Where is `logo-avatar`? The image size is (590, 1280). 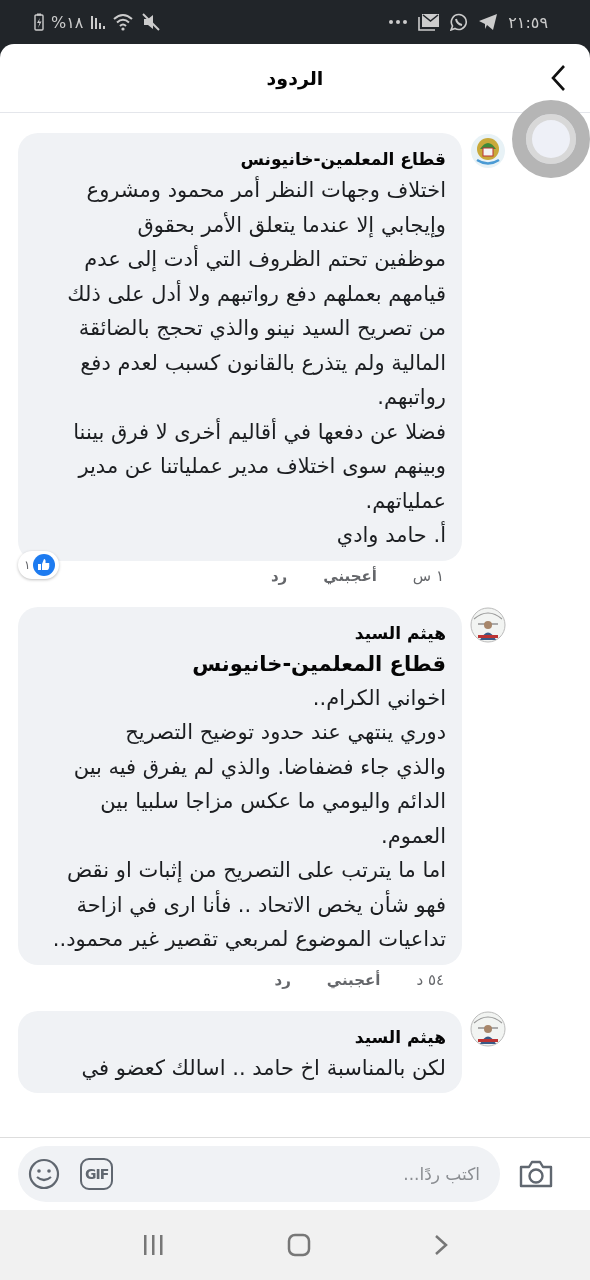
logo-avatar is located at coordinates (488, 151).